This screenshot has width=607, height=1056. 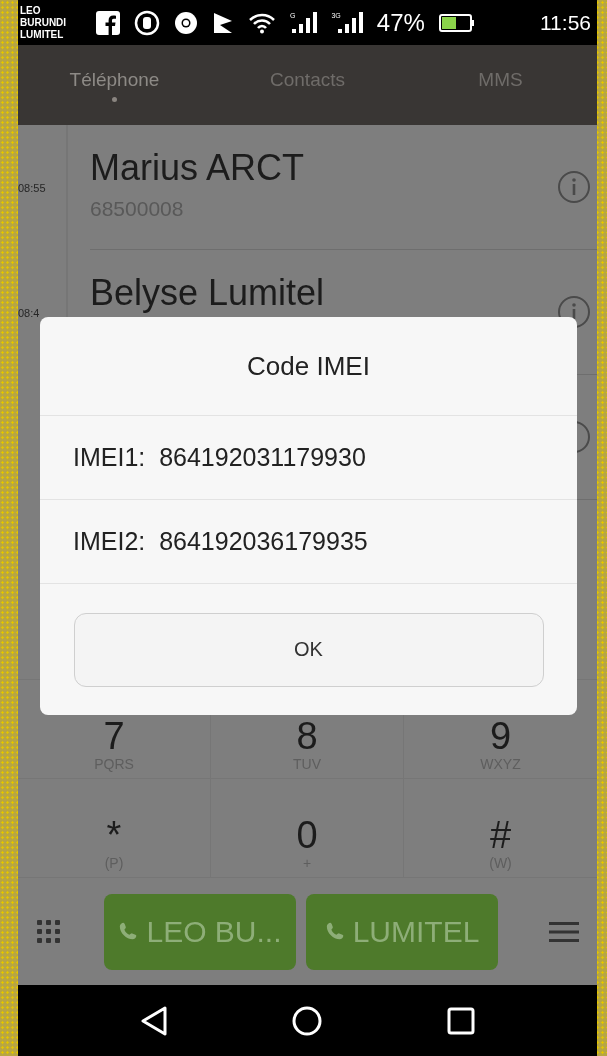 I want to click on battery-level: 47%, so click(x=400, y=22).